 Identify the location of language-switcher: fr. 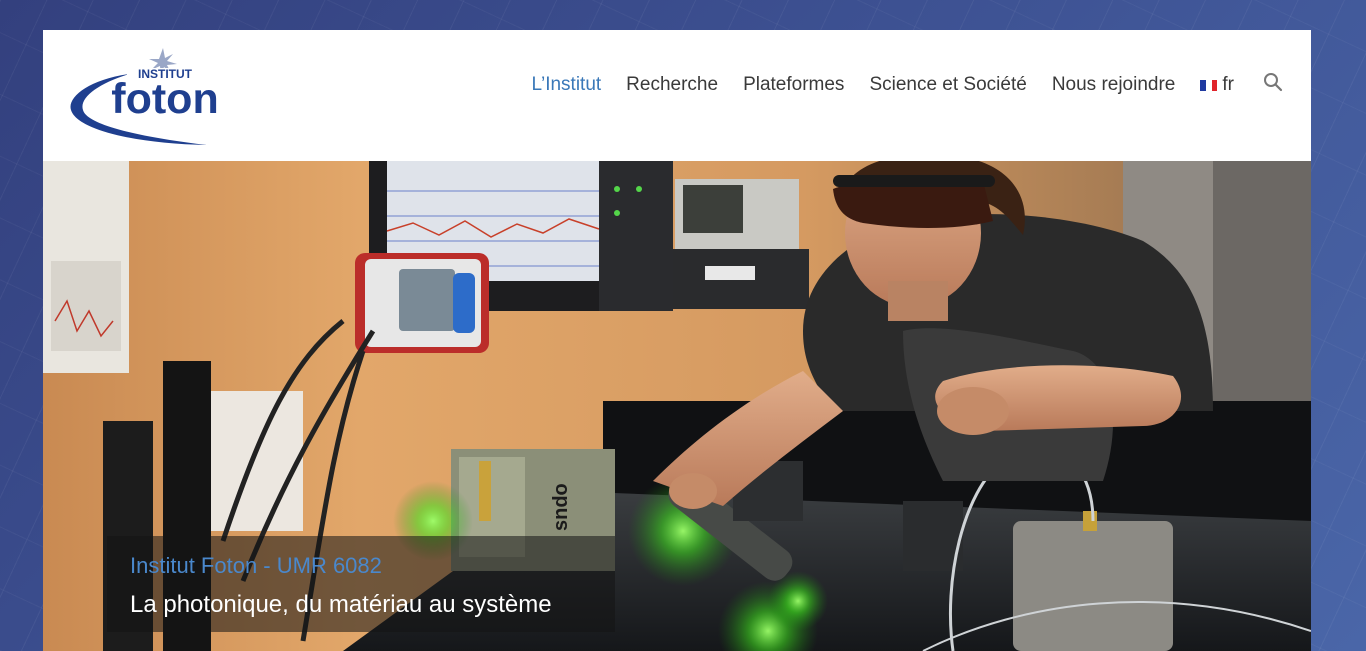
(1217, 85).